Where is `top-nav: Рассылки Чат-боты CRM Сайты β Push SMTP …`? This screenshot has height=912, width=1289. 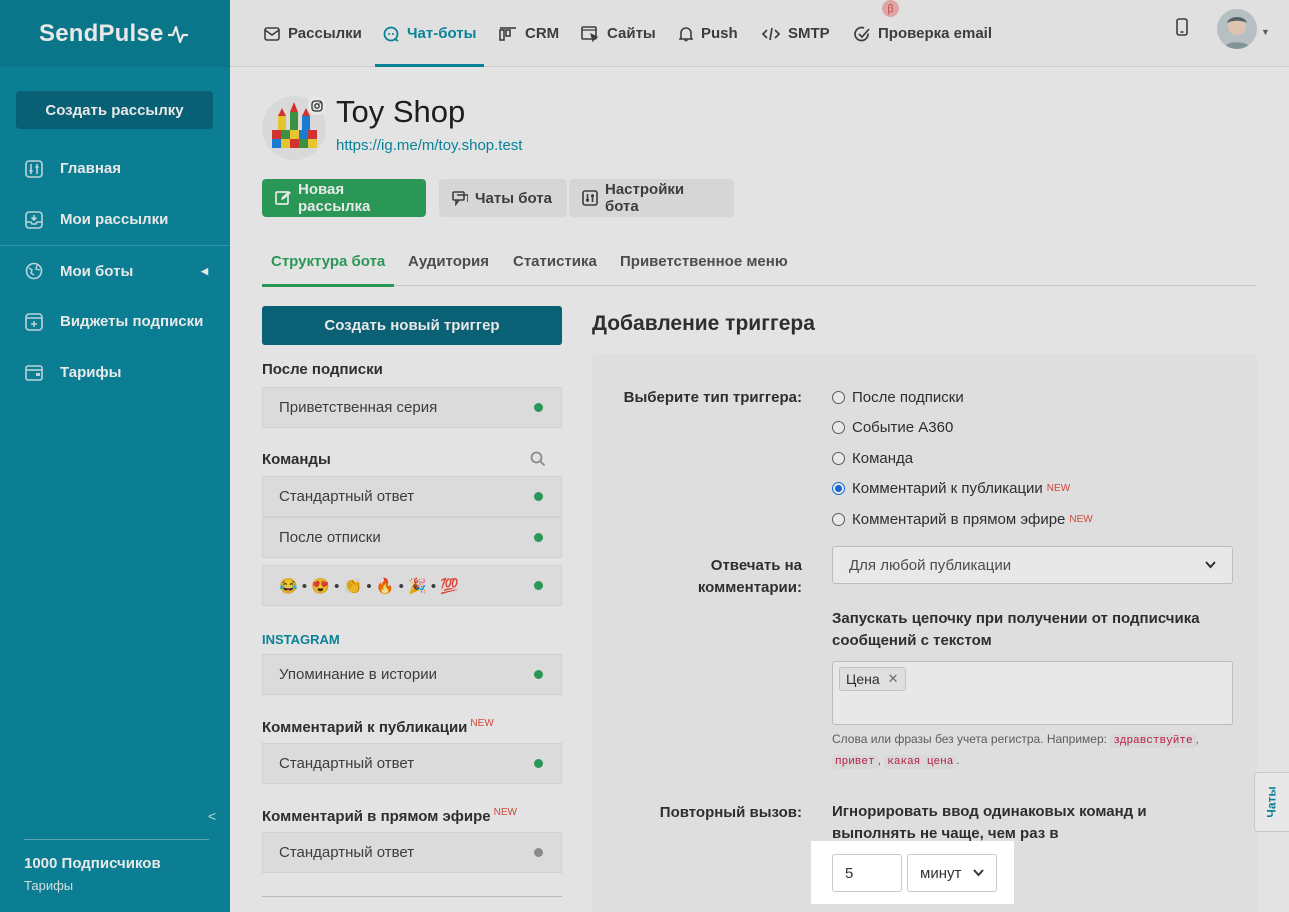
top-nav: Рассылки Чат-боты CRM Сайты β Push SMTP … is located at coordinates (759, 33).